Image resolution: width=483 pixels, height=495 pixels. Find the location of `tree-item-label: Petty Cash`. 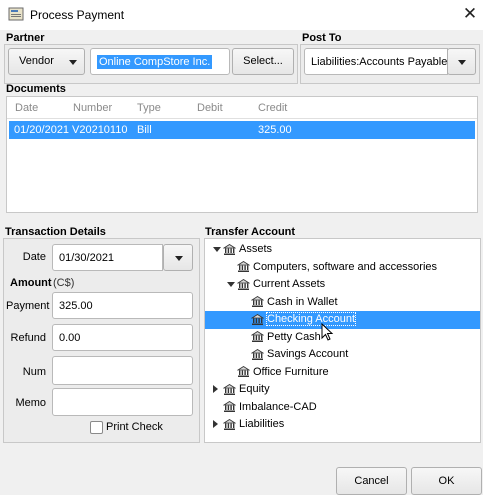

tree-item-label: Petty Cash is located at coordinates (294, 336).